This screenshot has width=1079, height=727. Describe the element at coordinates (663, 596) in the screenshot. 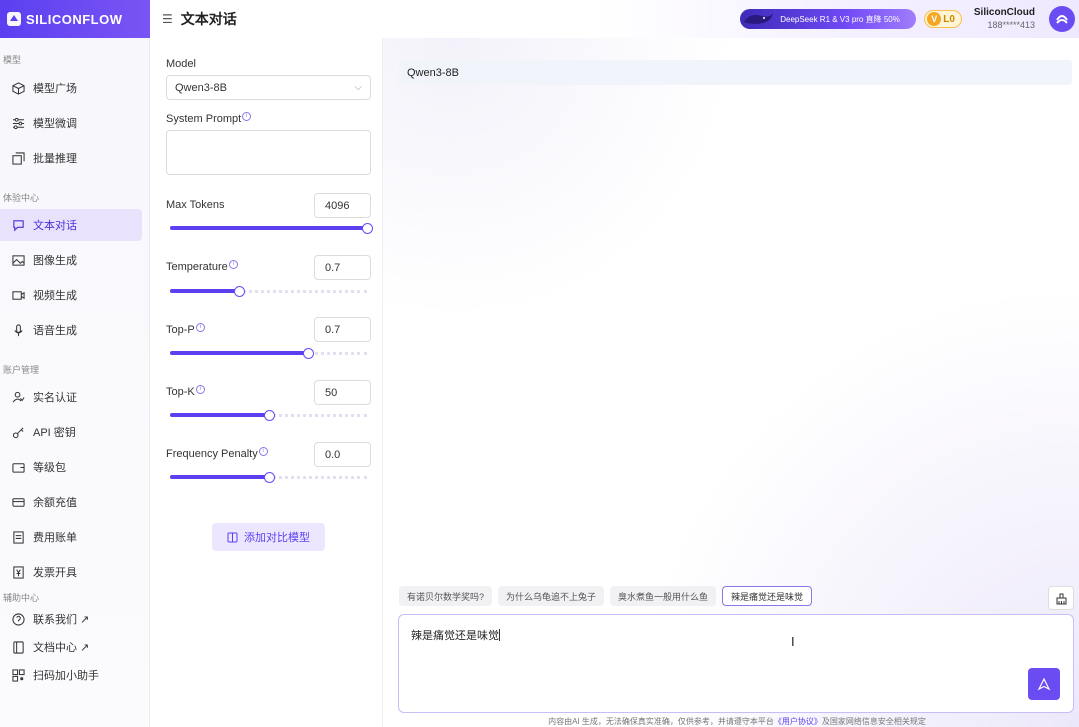

I see `suggestion-chip: 臭水煮鱼一般用什么鱼` at that location.